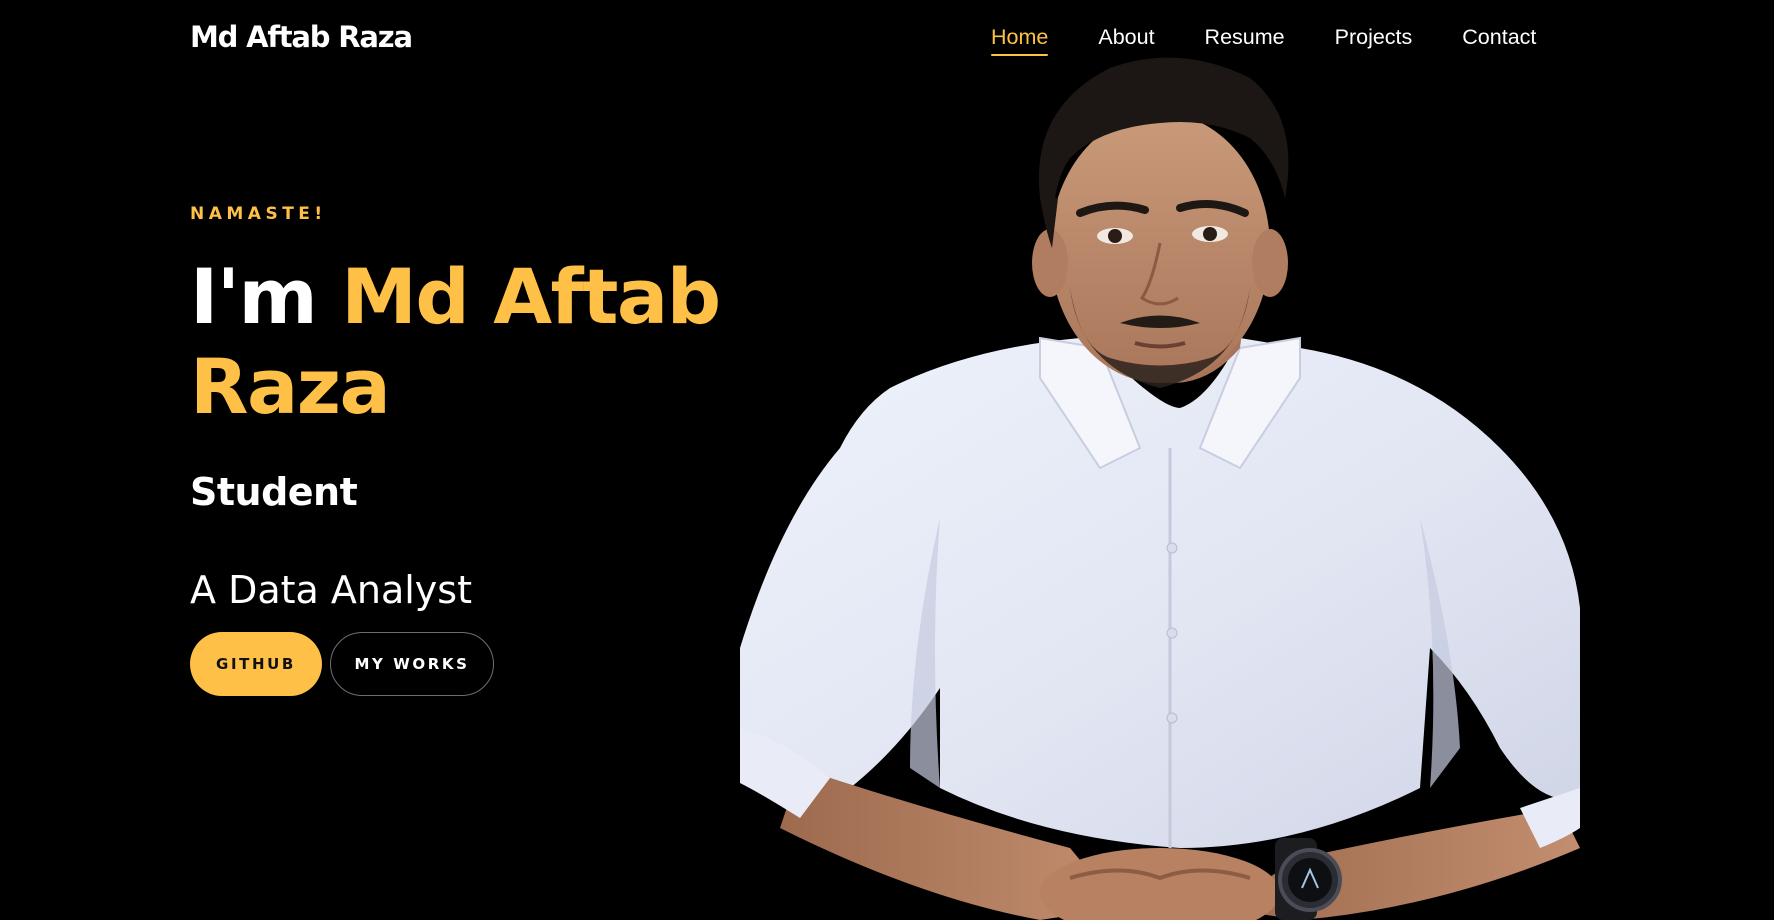  I want to click on github-button: GITHUB, so click(256, 664).